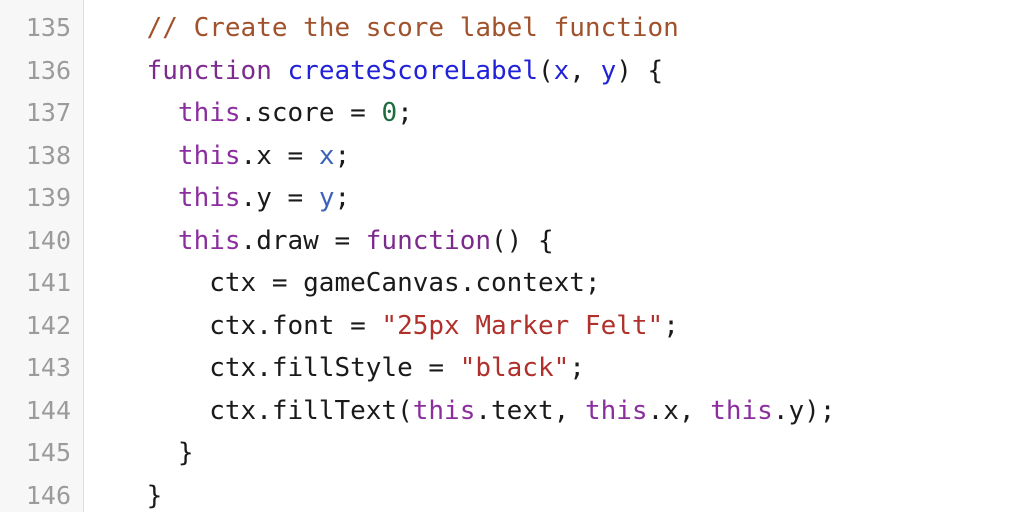 This screenshot has height=517, width=1024. I want to click on code-token-plain: ctx.fillStyle =, so click(334, 368).